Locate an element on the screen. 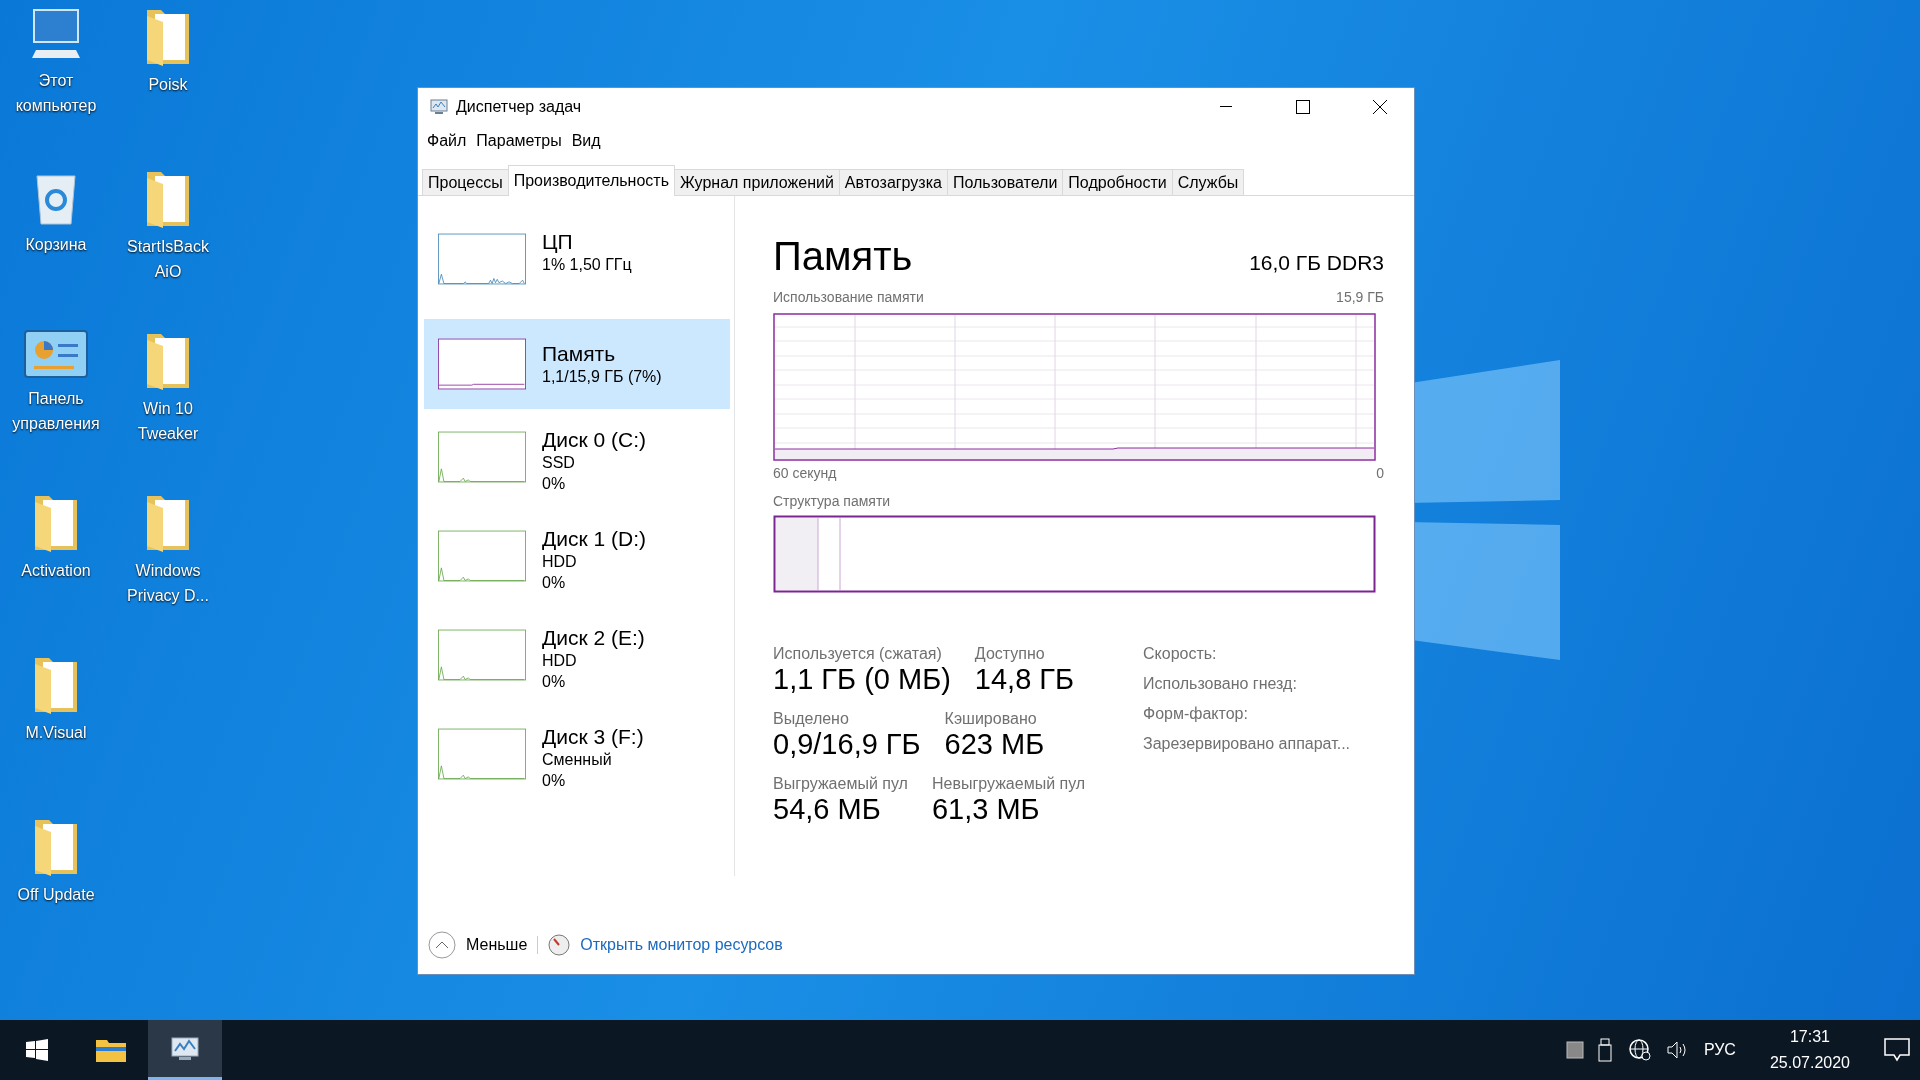  sidebar-item-title: Диск 2 (E:) is located at coordinates (593, 638).